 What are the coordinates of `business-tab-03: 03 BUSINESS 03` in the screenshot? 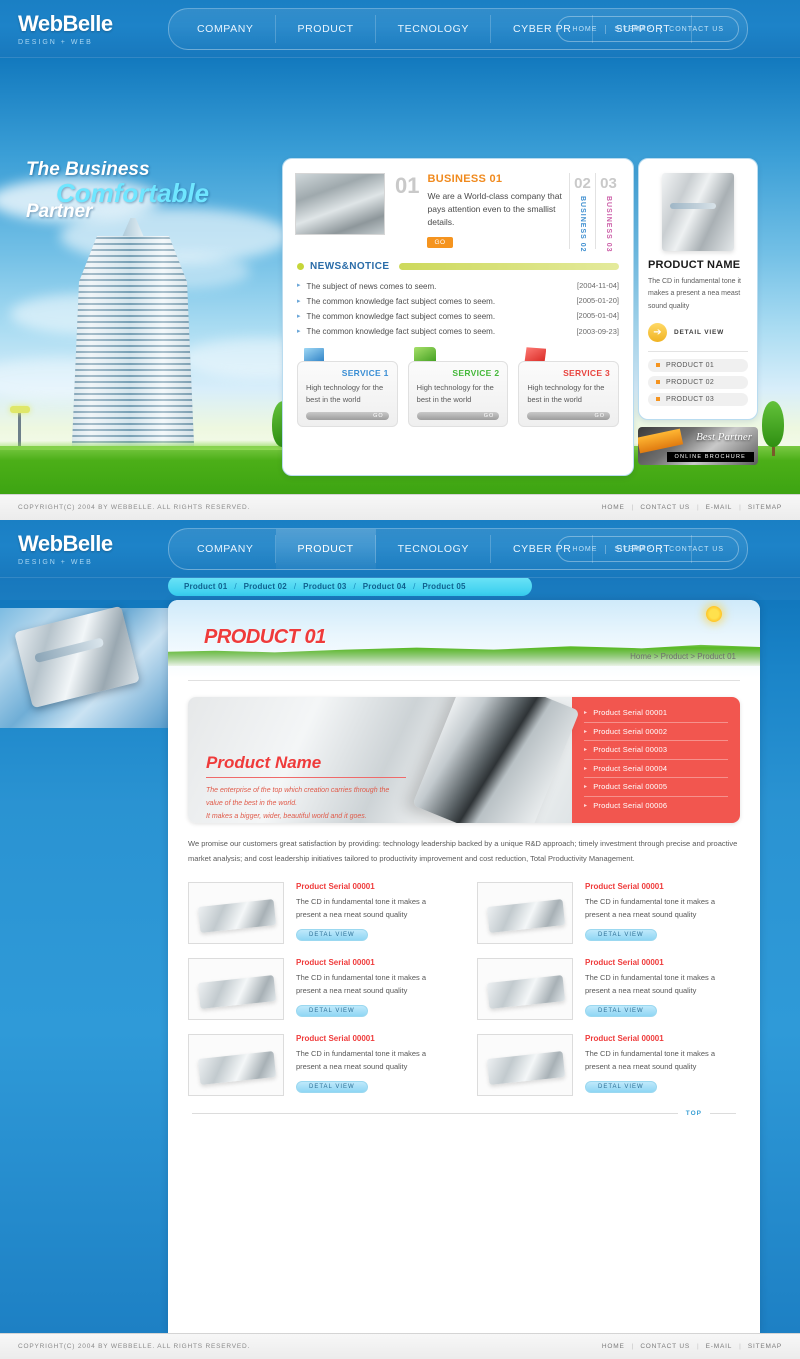 It's located at (608, 213).